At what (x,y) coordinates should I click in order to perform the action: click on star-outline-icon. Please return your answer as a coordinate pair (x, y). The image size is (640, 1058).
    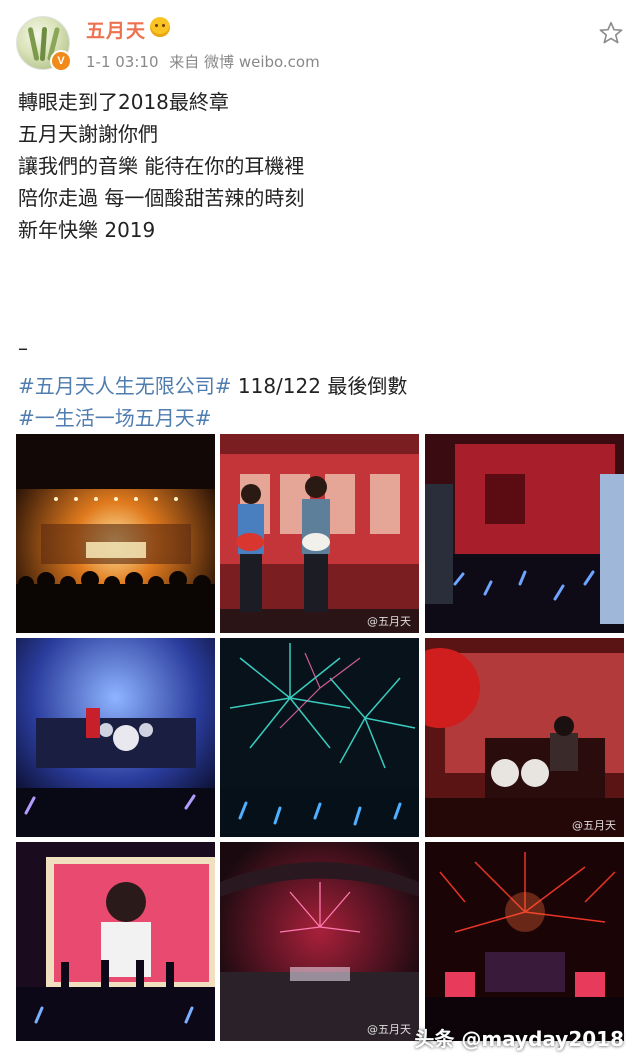
    Looking at the image, I should click on (611, 33).